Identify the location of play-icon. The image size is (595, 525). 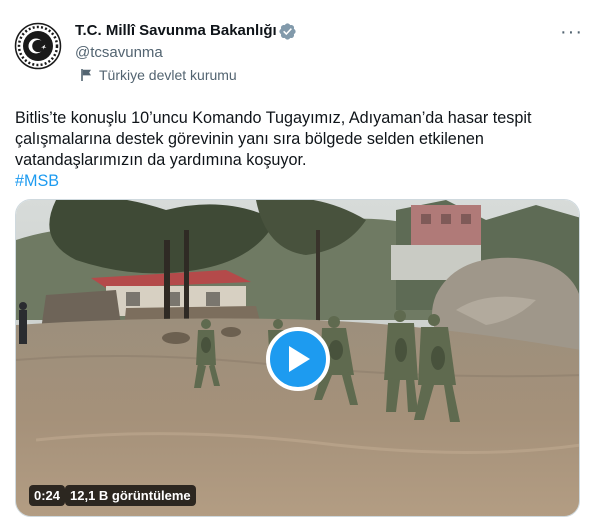
(299, 359).